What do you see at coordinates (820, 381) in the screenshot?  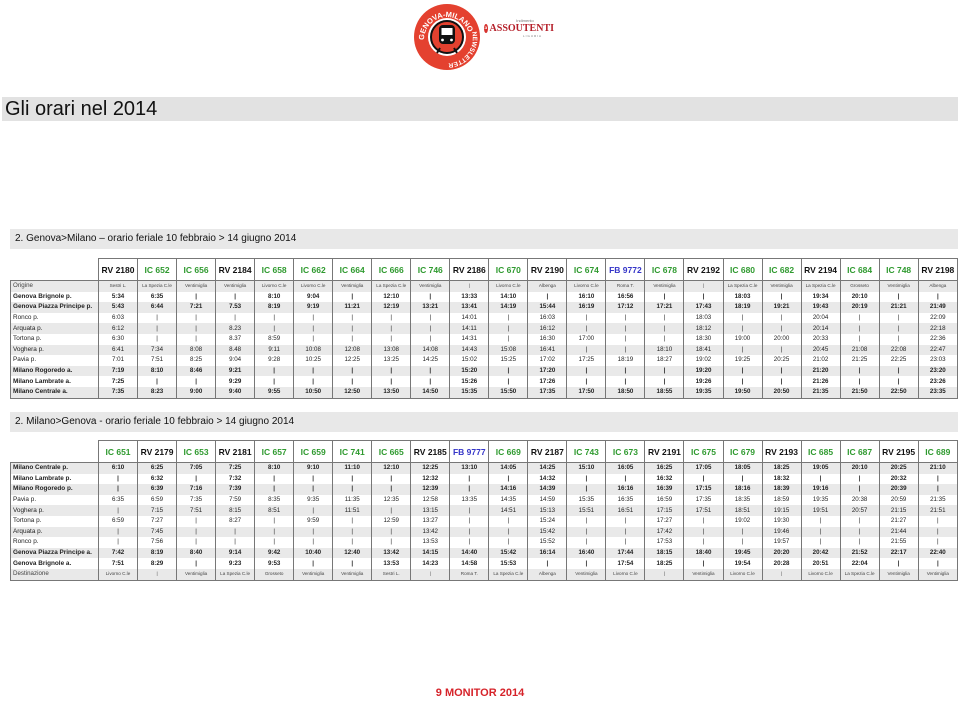 I see `time-cell: 21:26` at bounding box center [820, 381].